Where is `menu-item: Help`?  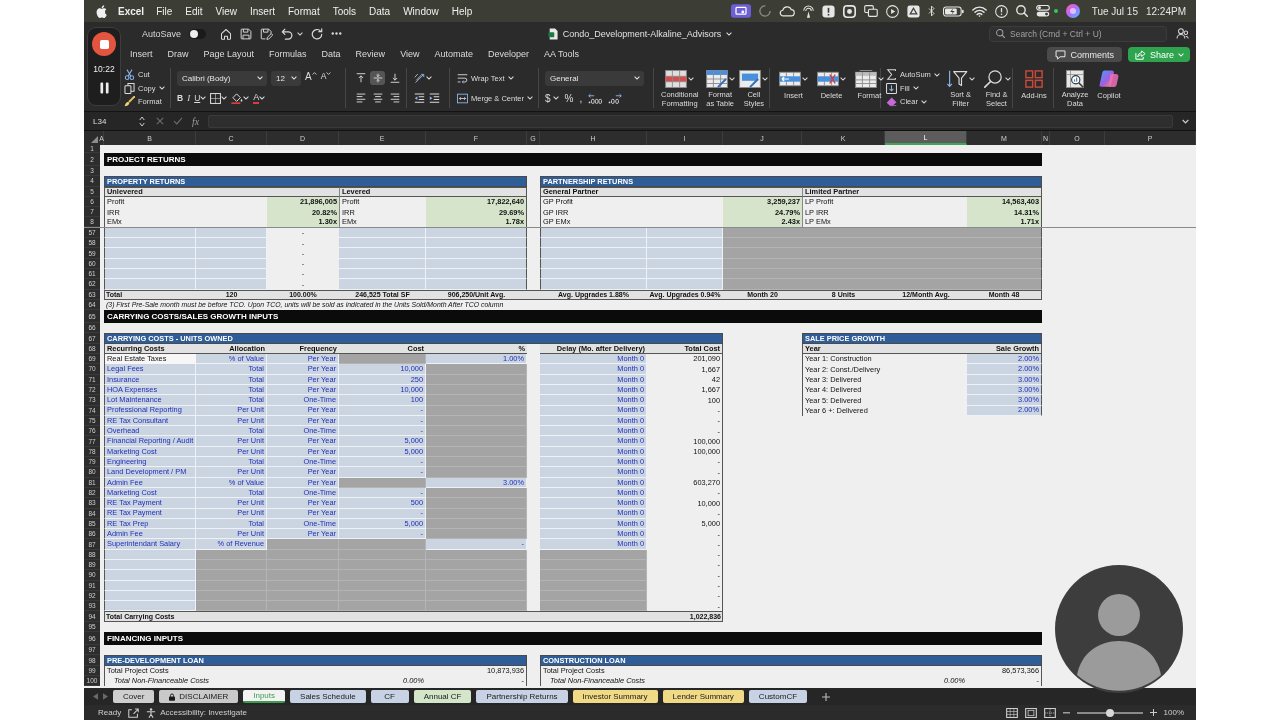 menu-item: Help is located at coordinates (462, 11).